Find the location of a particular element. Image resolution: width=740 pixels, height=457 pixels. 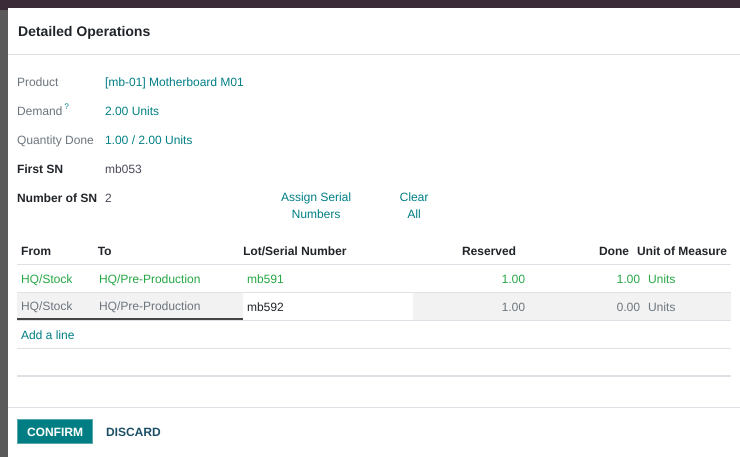

help-mark: ? is located at coordinates (66, 106).